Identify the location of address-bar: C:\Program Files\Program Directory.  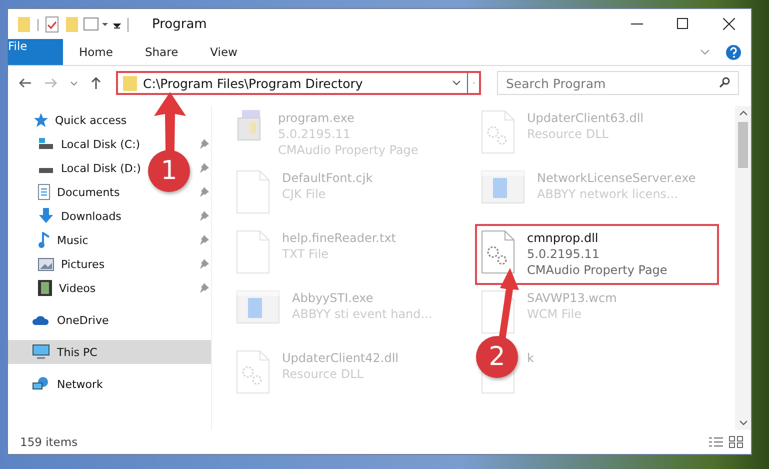
(298, 83).